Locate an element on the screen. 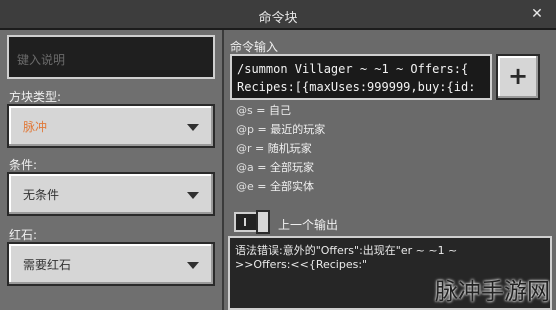 Image resolution: width=556 pixels, height=310 pixels. add-button: + is located at coordinates (518, 77).